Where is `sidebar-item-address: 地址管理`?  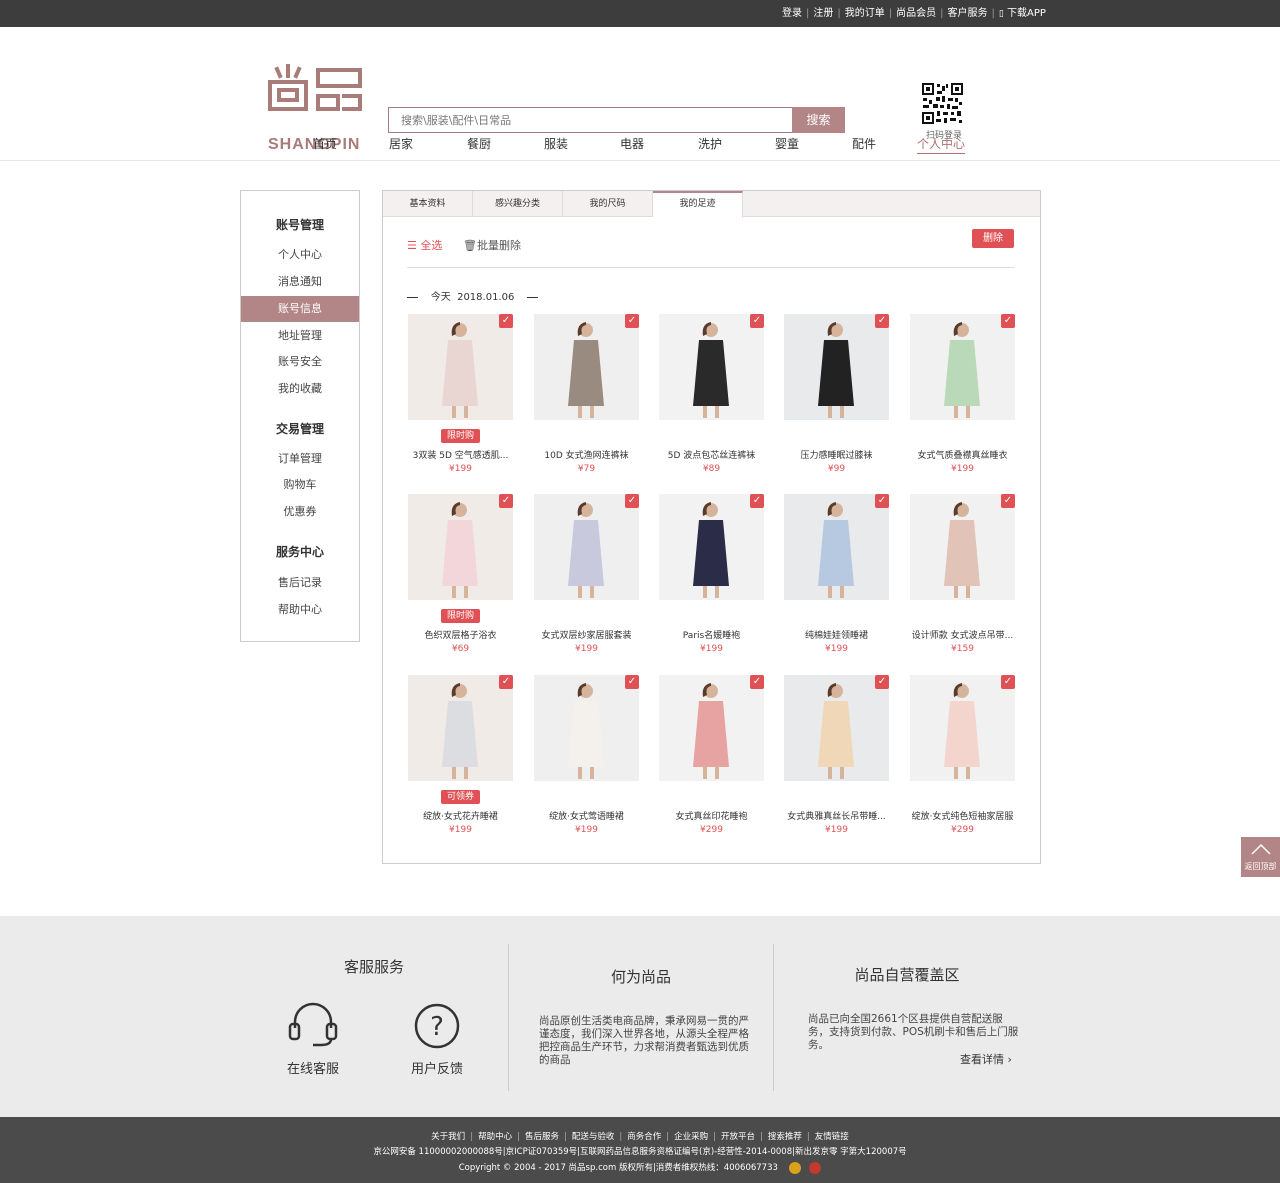 sidebar-item-address: 地址管理 is located at coordinates (300, 336).